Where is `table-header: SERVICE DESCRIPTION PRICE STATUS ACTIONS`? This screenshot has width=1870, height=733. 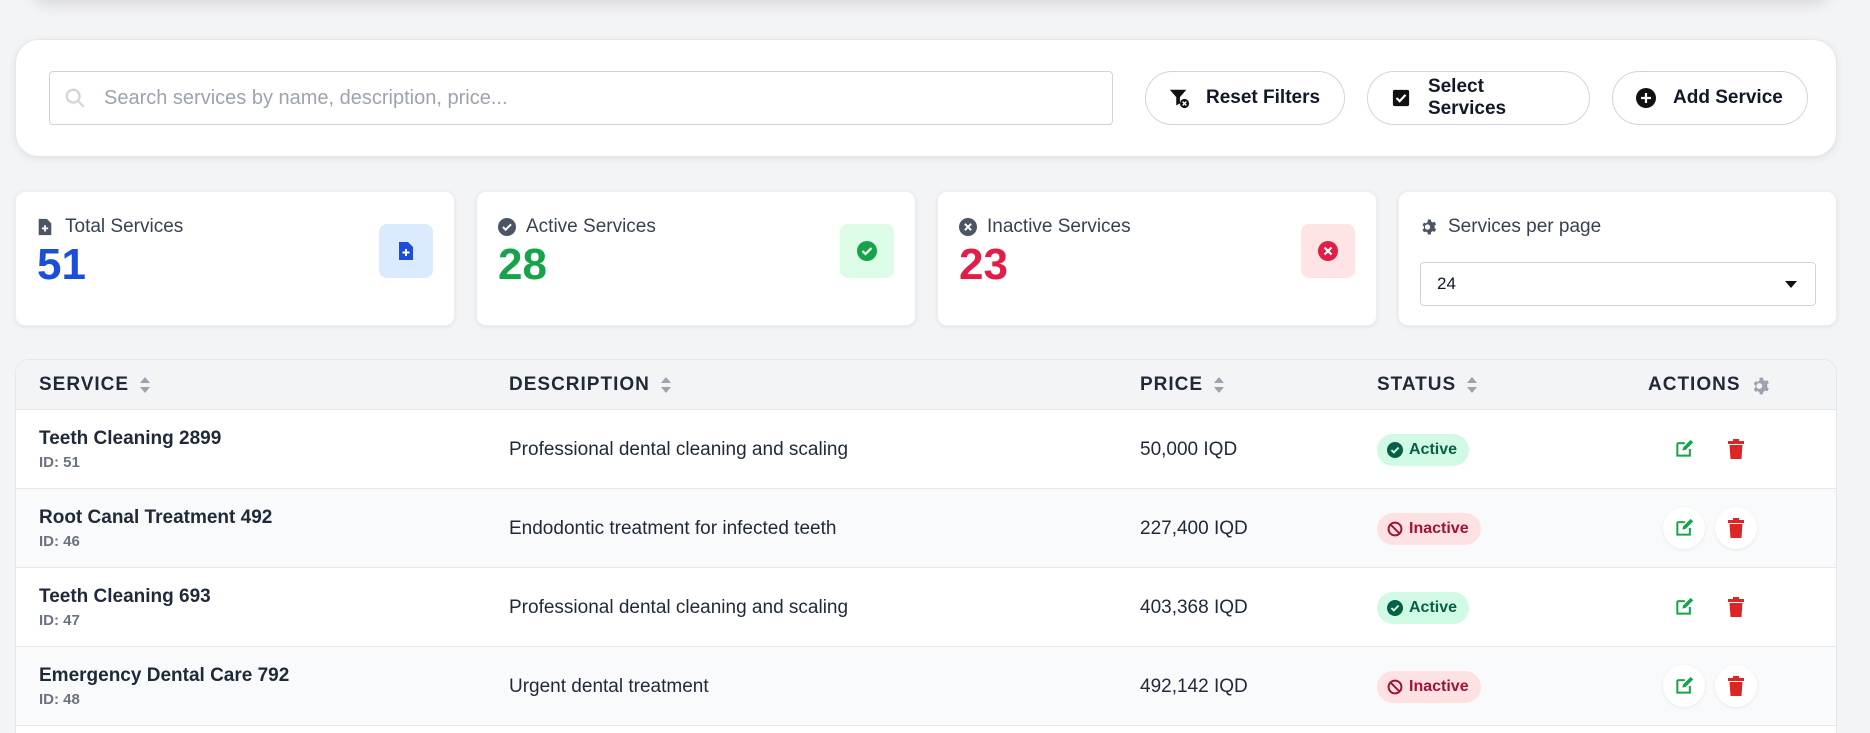 table-header: SERVICE DESCRIPTION PRICE STATUS ACTIONS is located at coordinates (926, 385).